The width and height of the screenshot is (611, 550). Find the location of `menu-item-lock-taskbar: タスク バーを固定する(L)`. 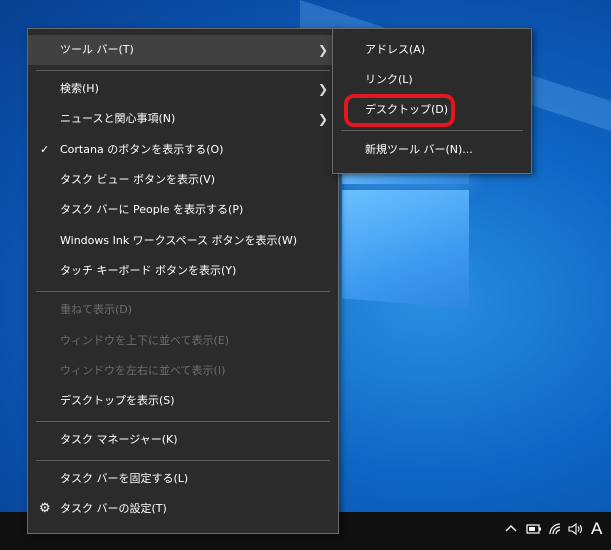

menu-item-lock-taskbar: タスク バーを固定する(L) is located at coordinates (183, 479).